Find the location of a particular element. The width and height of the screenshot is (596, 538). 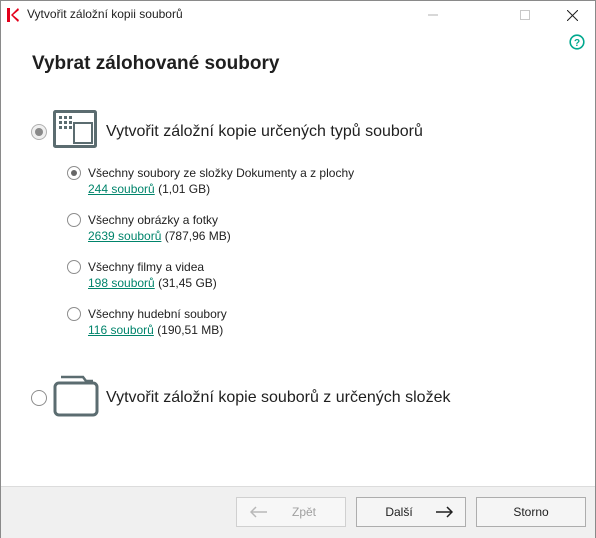

maximize-icon is located at coordinates (525, 15).